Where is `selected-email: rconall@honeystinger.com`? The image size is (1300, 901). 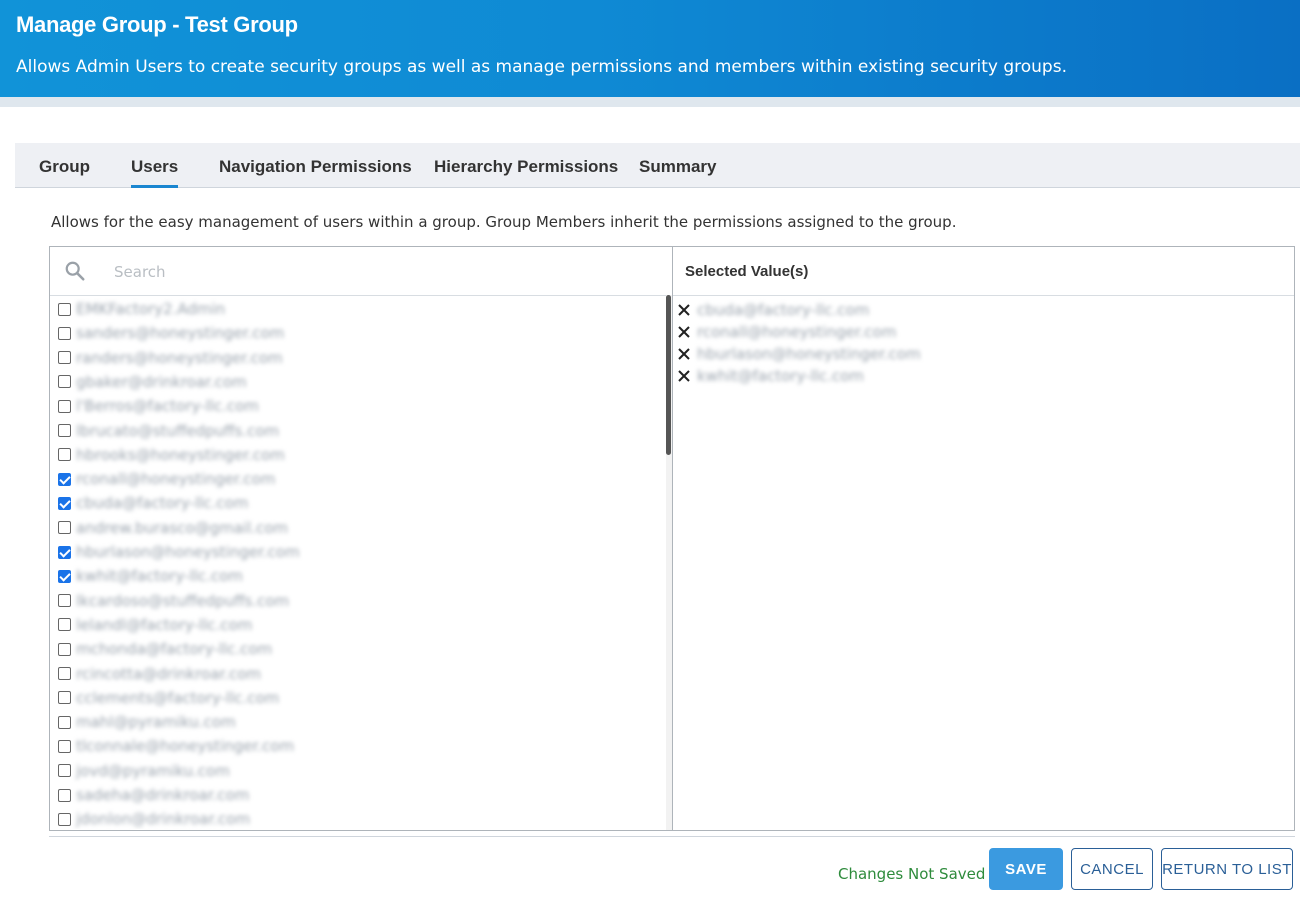
selected-email: rconall@honeystinger.com is located at coordinates (797, 332).